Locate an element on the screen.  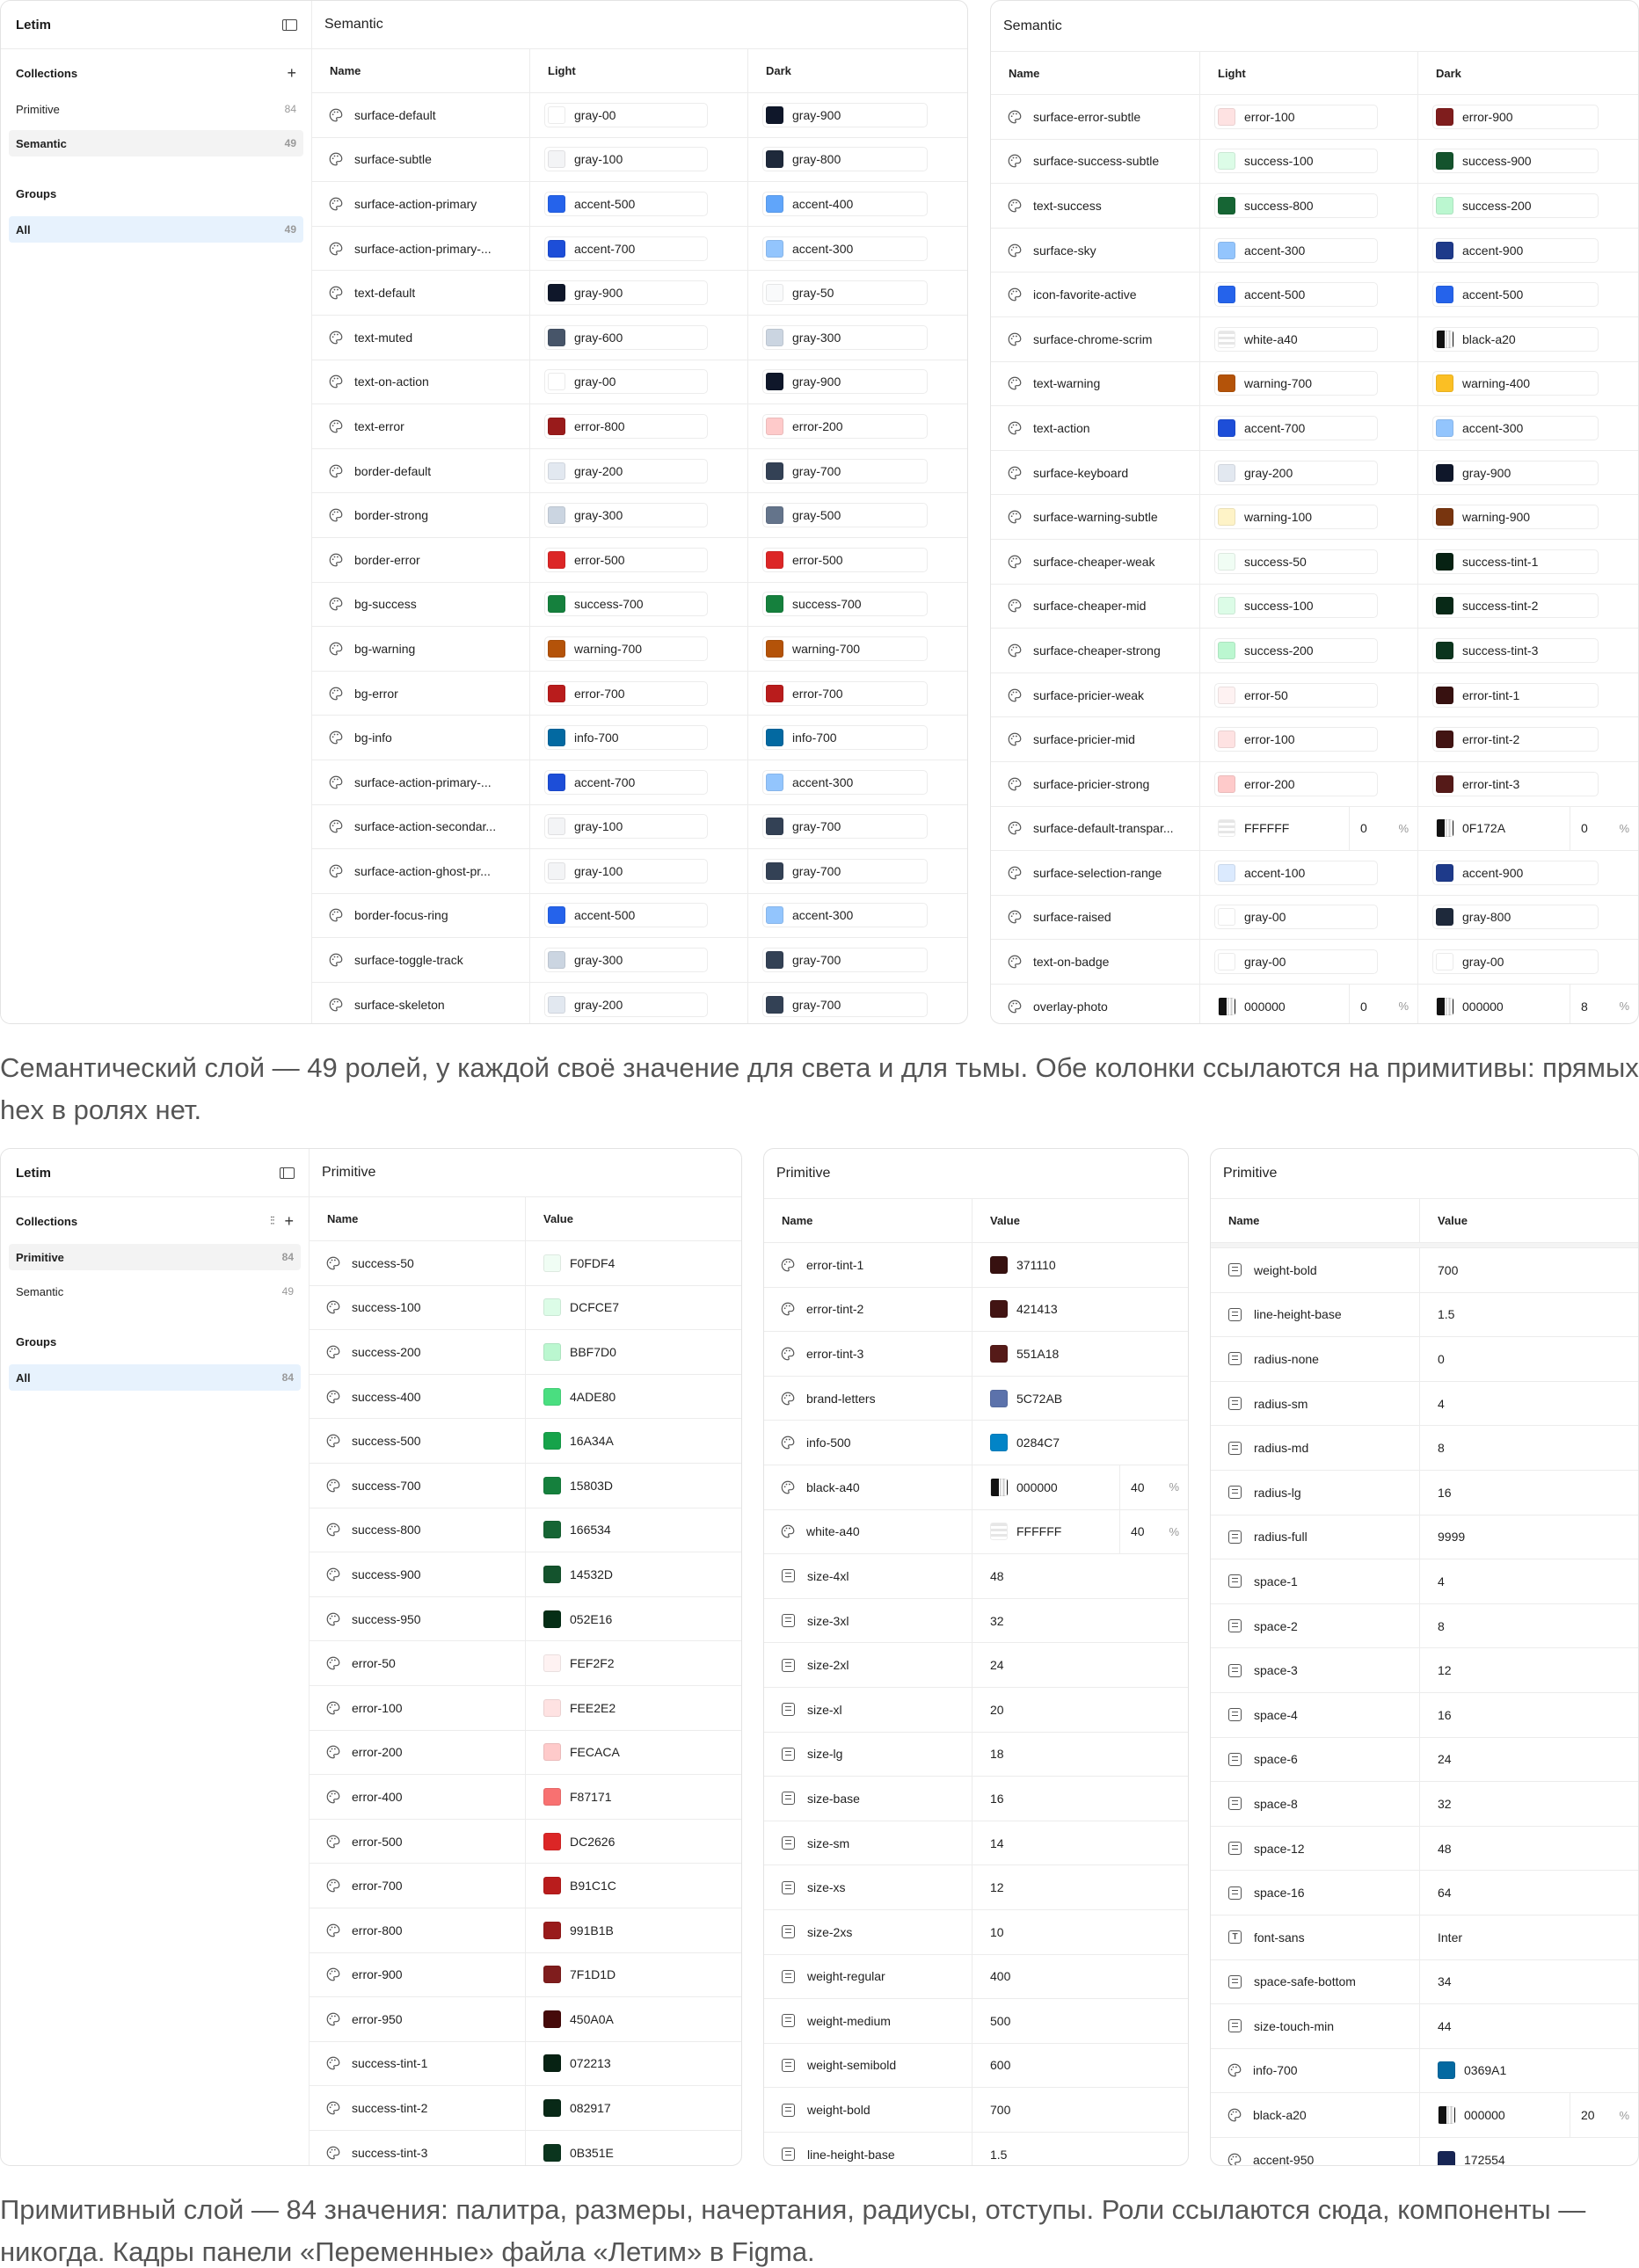
table-row: success-800 166534 is located at coordinates (525, 1531).